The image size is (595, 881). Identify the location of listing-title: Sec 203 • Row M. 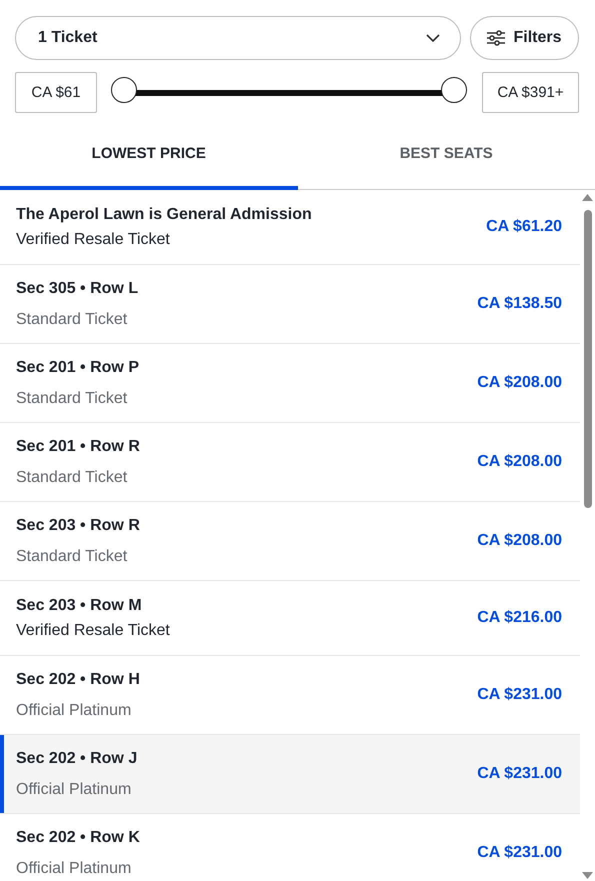
(79, 606).